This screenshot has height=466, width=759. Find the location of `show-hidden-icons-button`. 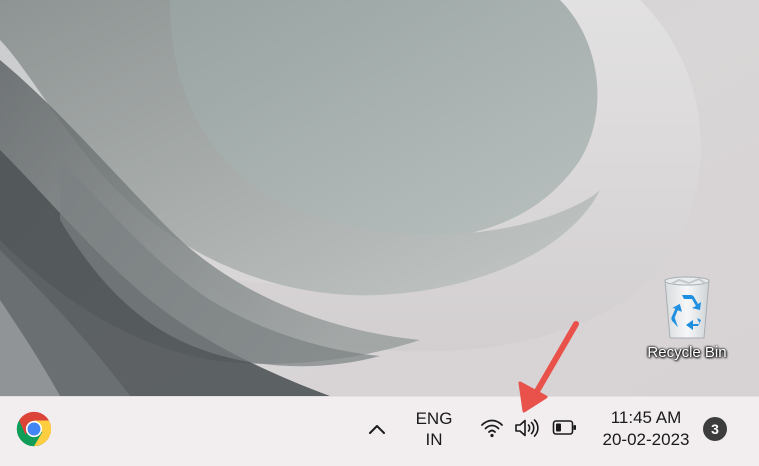

show-hidden-icons-button is located at coordinates (377, 429).